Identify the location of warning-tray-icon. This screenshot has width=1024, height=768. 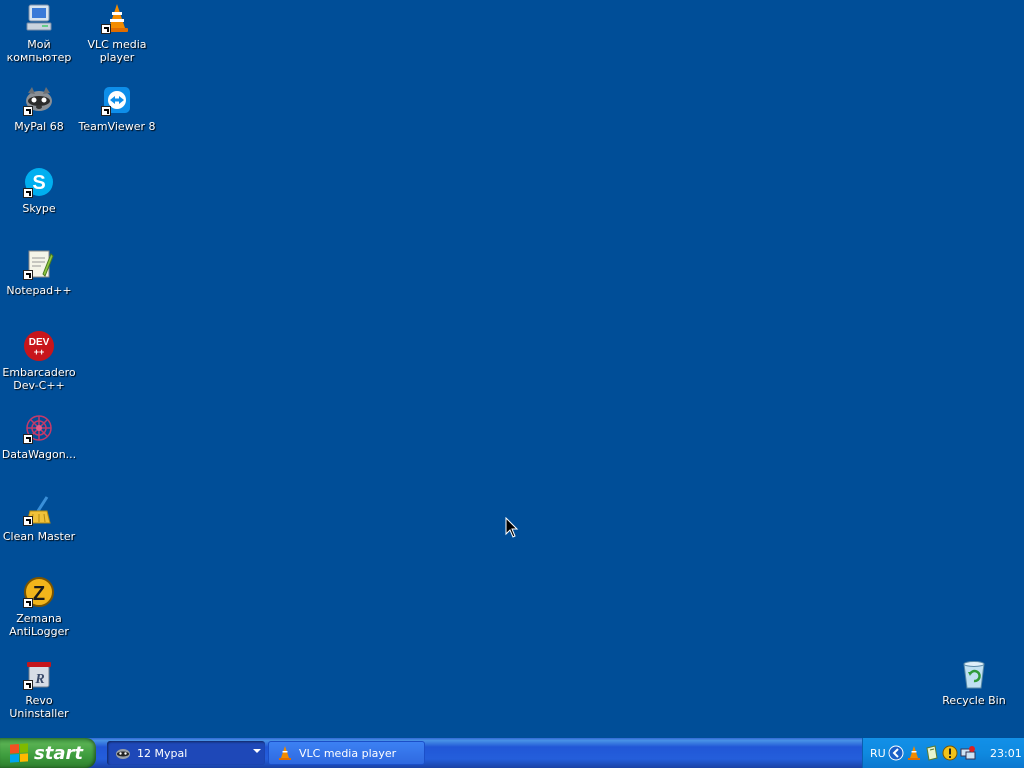
(950, 753).